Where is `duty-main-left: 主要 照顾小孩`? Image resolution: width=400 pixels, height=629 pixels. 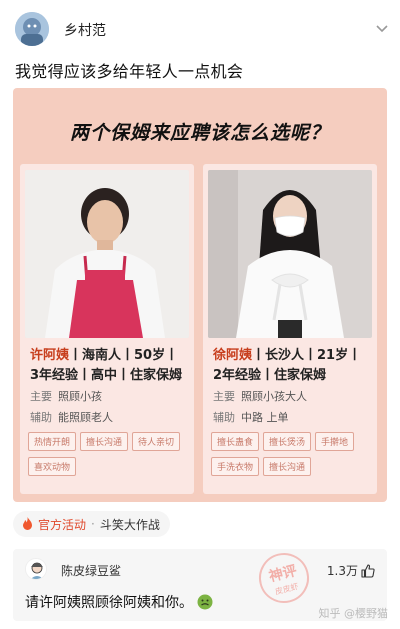
duty-main-left: 主要 照顾小孩 is located at coordinates (66, 396).